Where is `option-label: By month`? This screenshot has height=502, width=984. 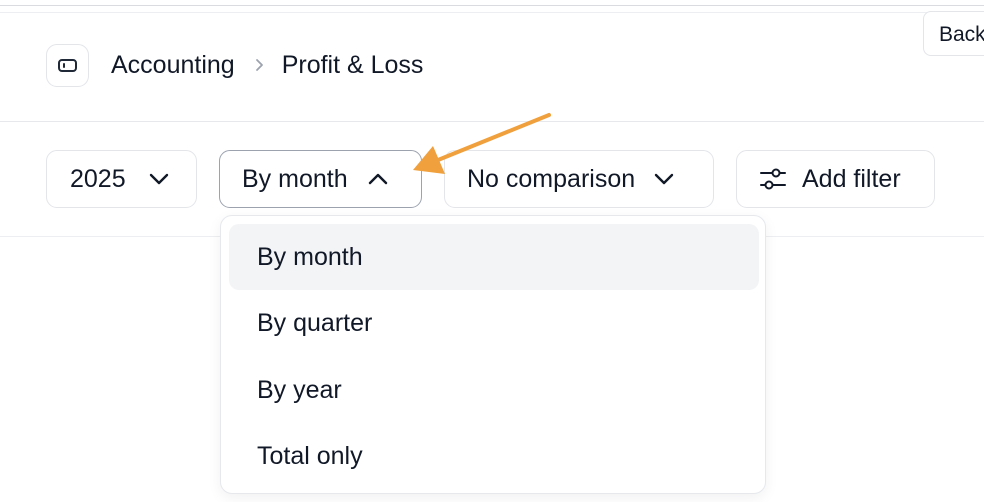 option-label: By month is located at coordinates (310, 256).